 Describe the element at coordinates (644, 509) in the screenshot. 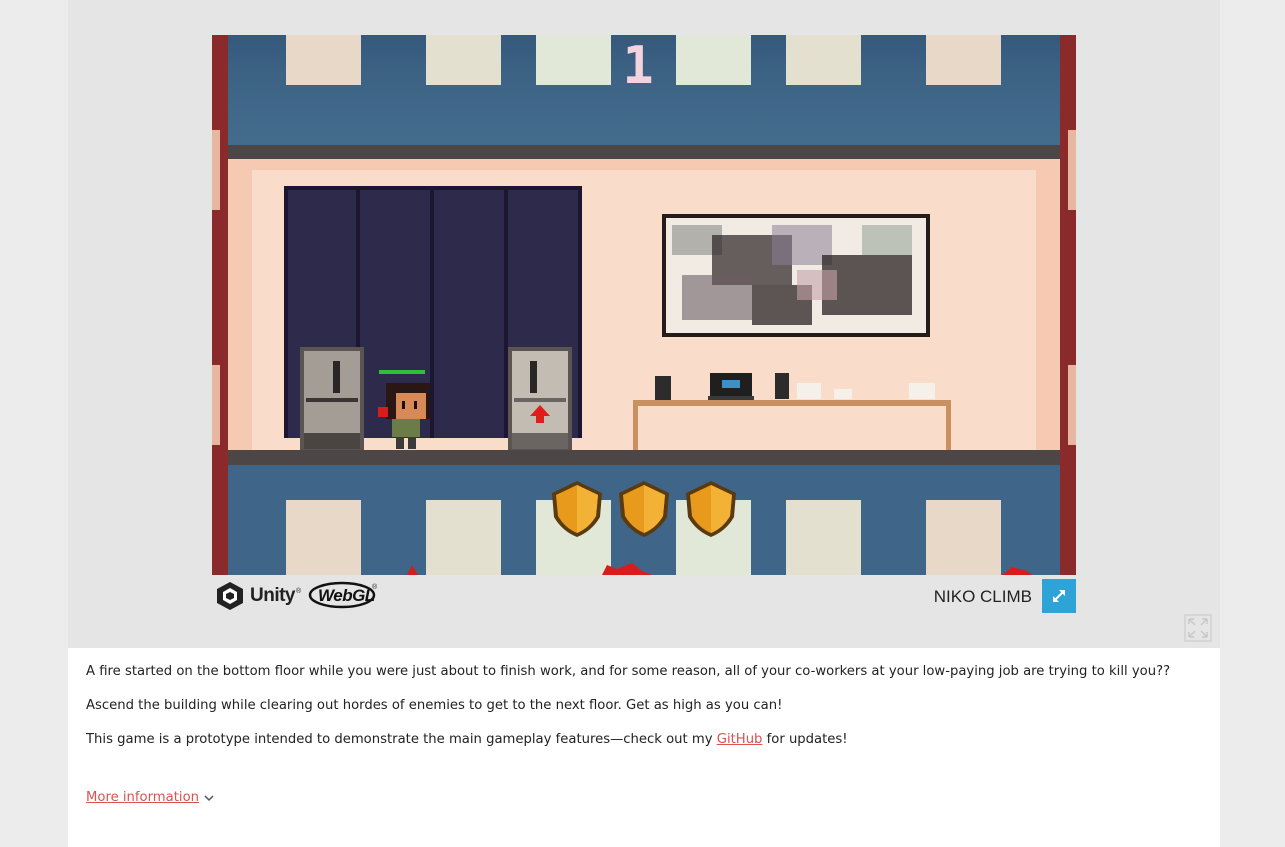

I see `shield-icons` at that location.